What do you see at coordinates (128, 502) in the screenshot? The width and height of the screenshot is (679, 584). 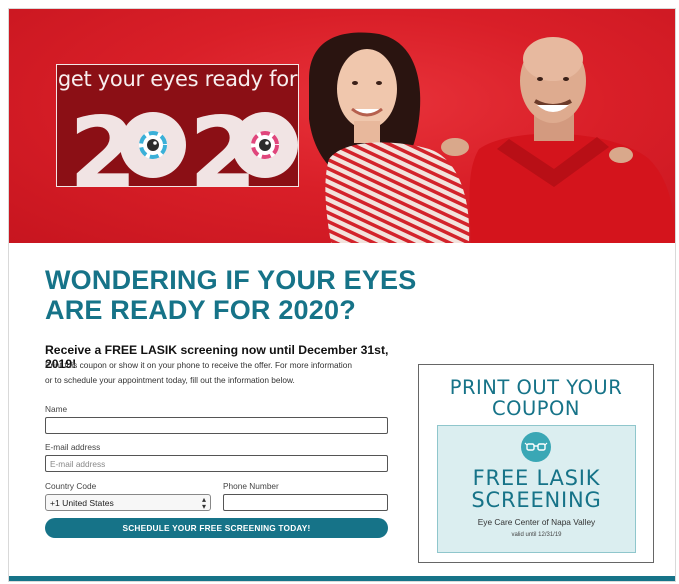 I see `country-code-select: +1 United States ▴ ▾` at bounding box center [128, 502].